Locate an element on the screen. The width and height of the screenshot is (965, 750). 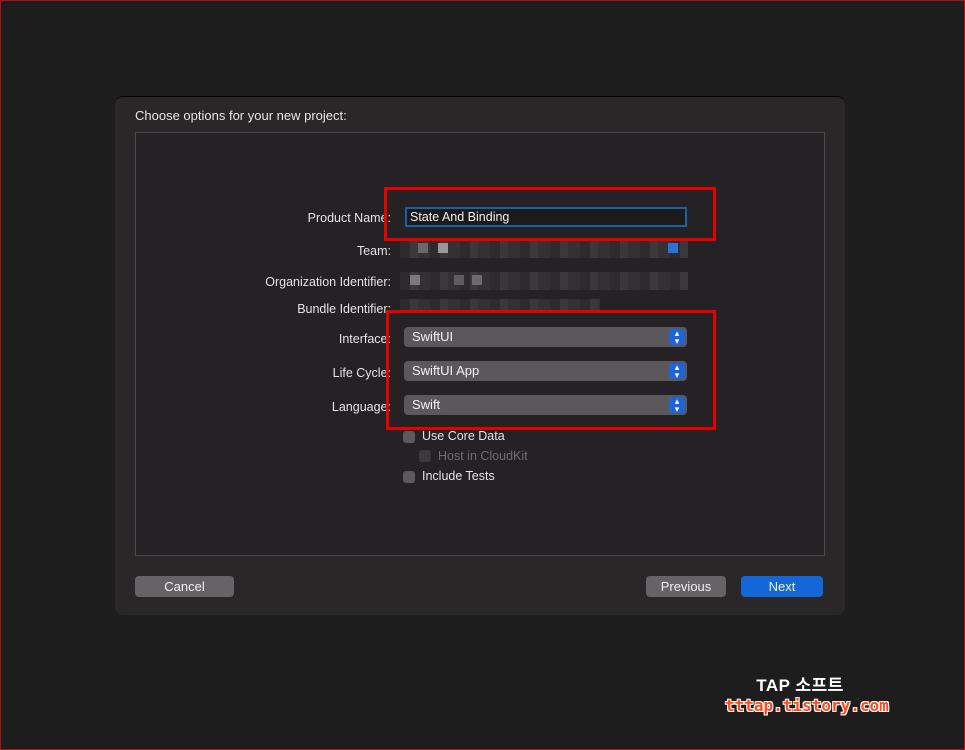
next-button: Next is located at coordinates (782, 586).